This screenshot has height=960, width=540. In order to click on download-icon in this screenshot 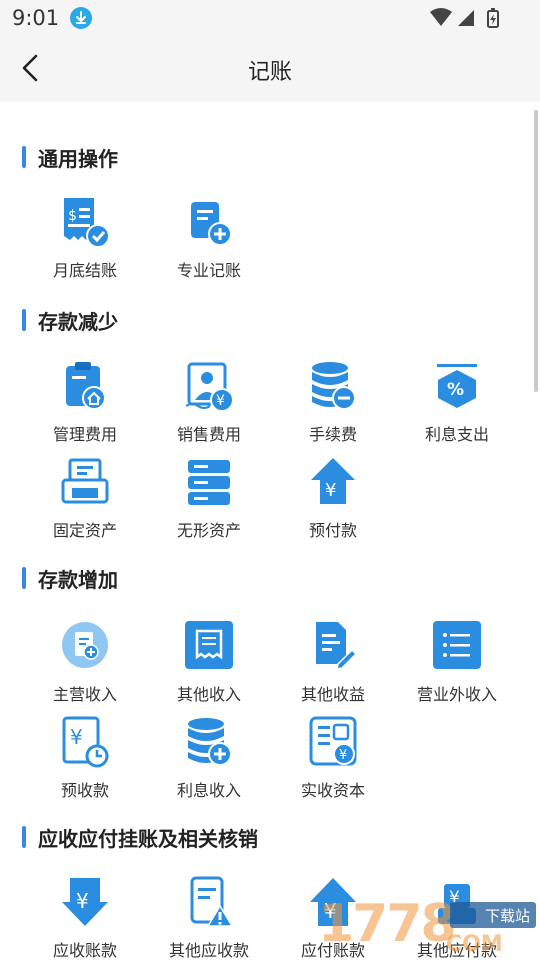, I will do `click(81, 18)`.